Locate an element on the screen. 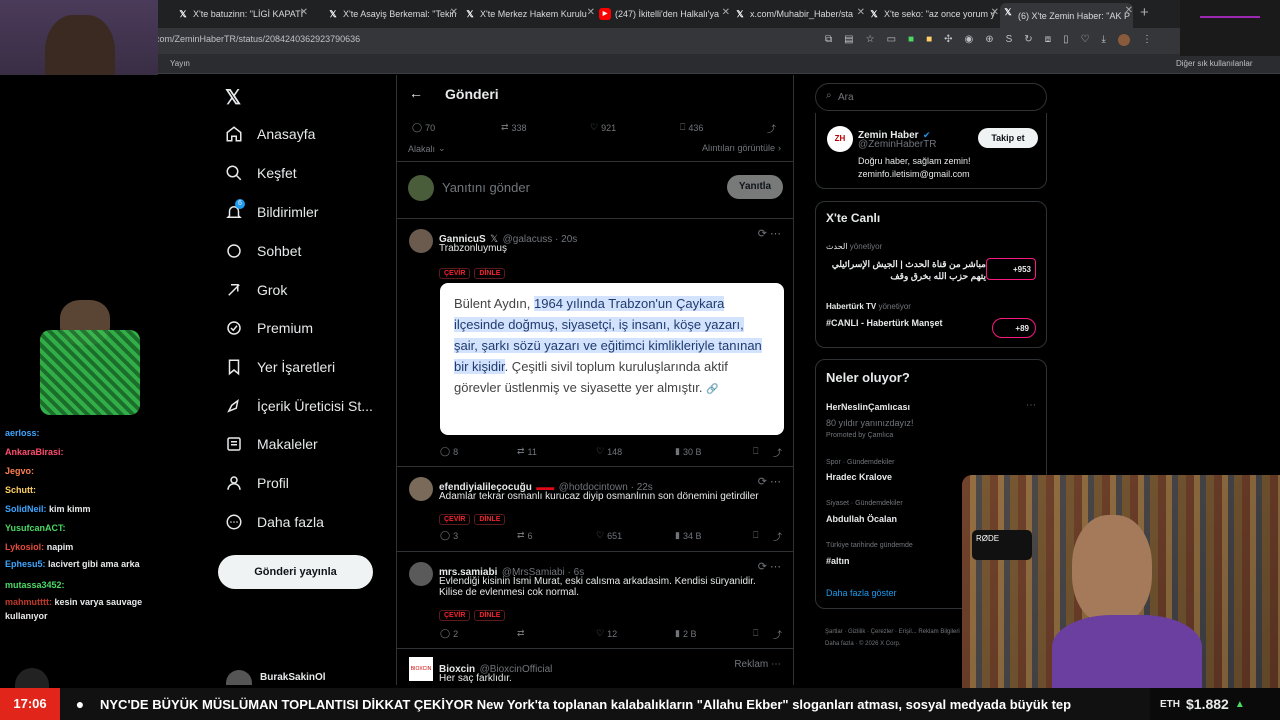 The image size is (1280, 720). search-box: ⌕ Ara is located at coordinates (931, 97).